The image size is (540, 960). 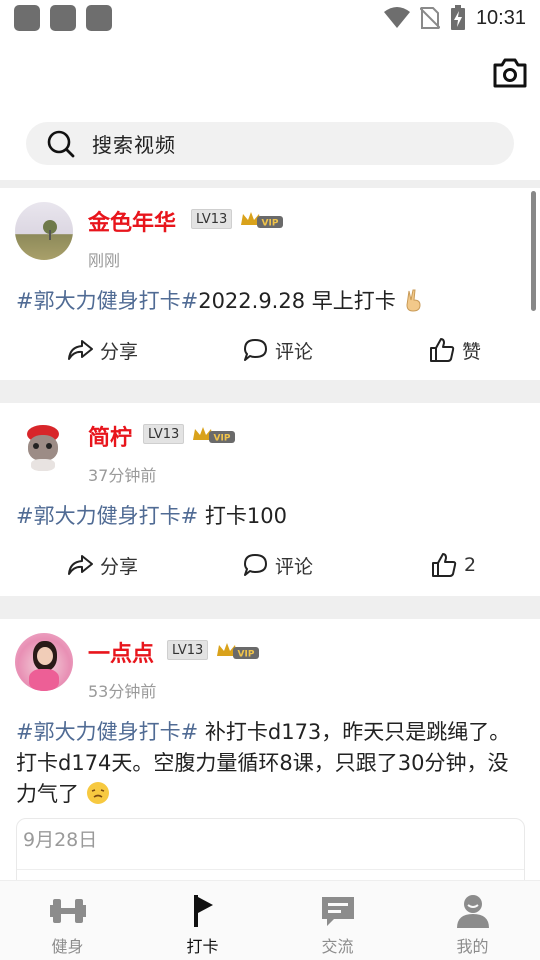 I want to click on post-text: 2022.9.28 早上打卡, so click(x=297, y=301).